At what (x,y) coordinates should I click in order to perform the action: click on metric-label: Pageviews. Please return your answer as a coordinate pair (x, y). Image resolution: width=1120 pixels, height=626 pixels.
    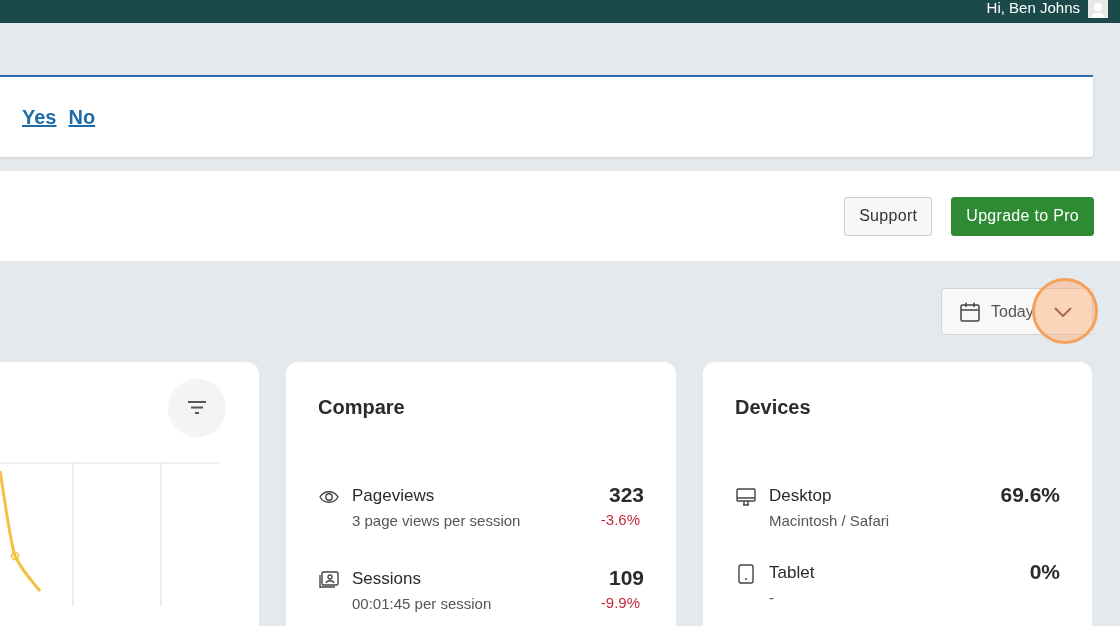
    Looking at the image, I should click on (394, 496).